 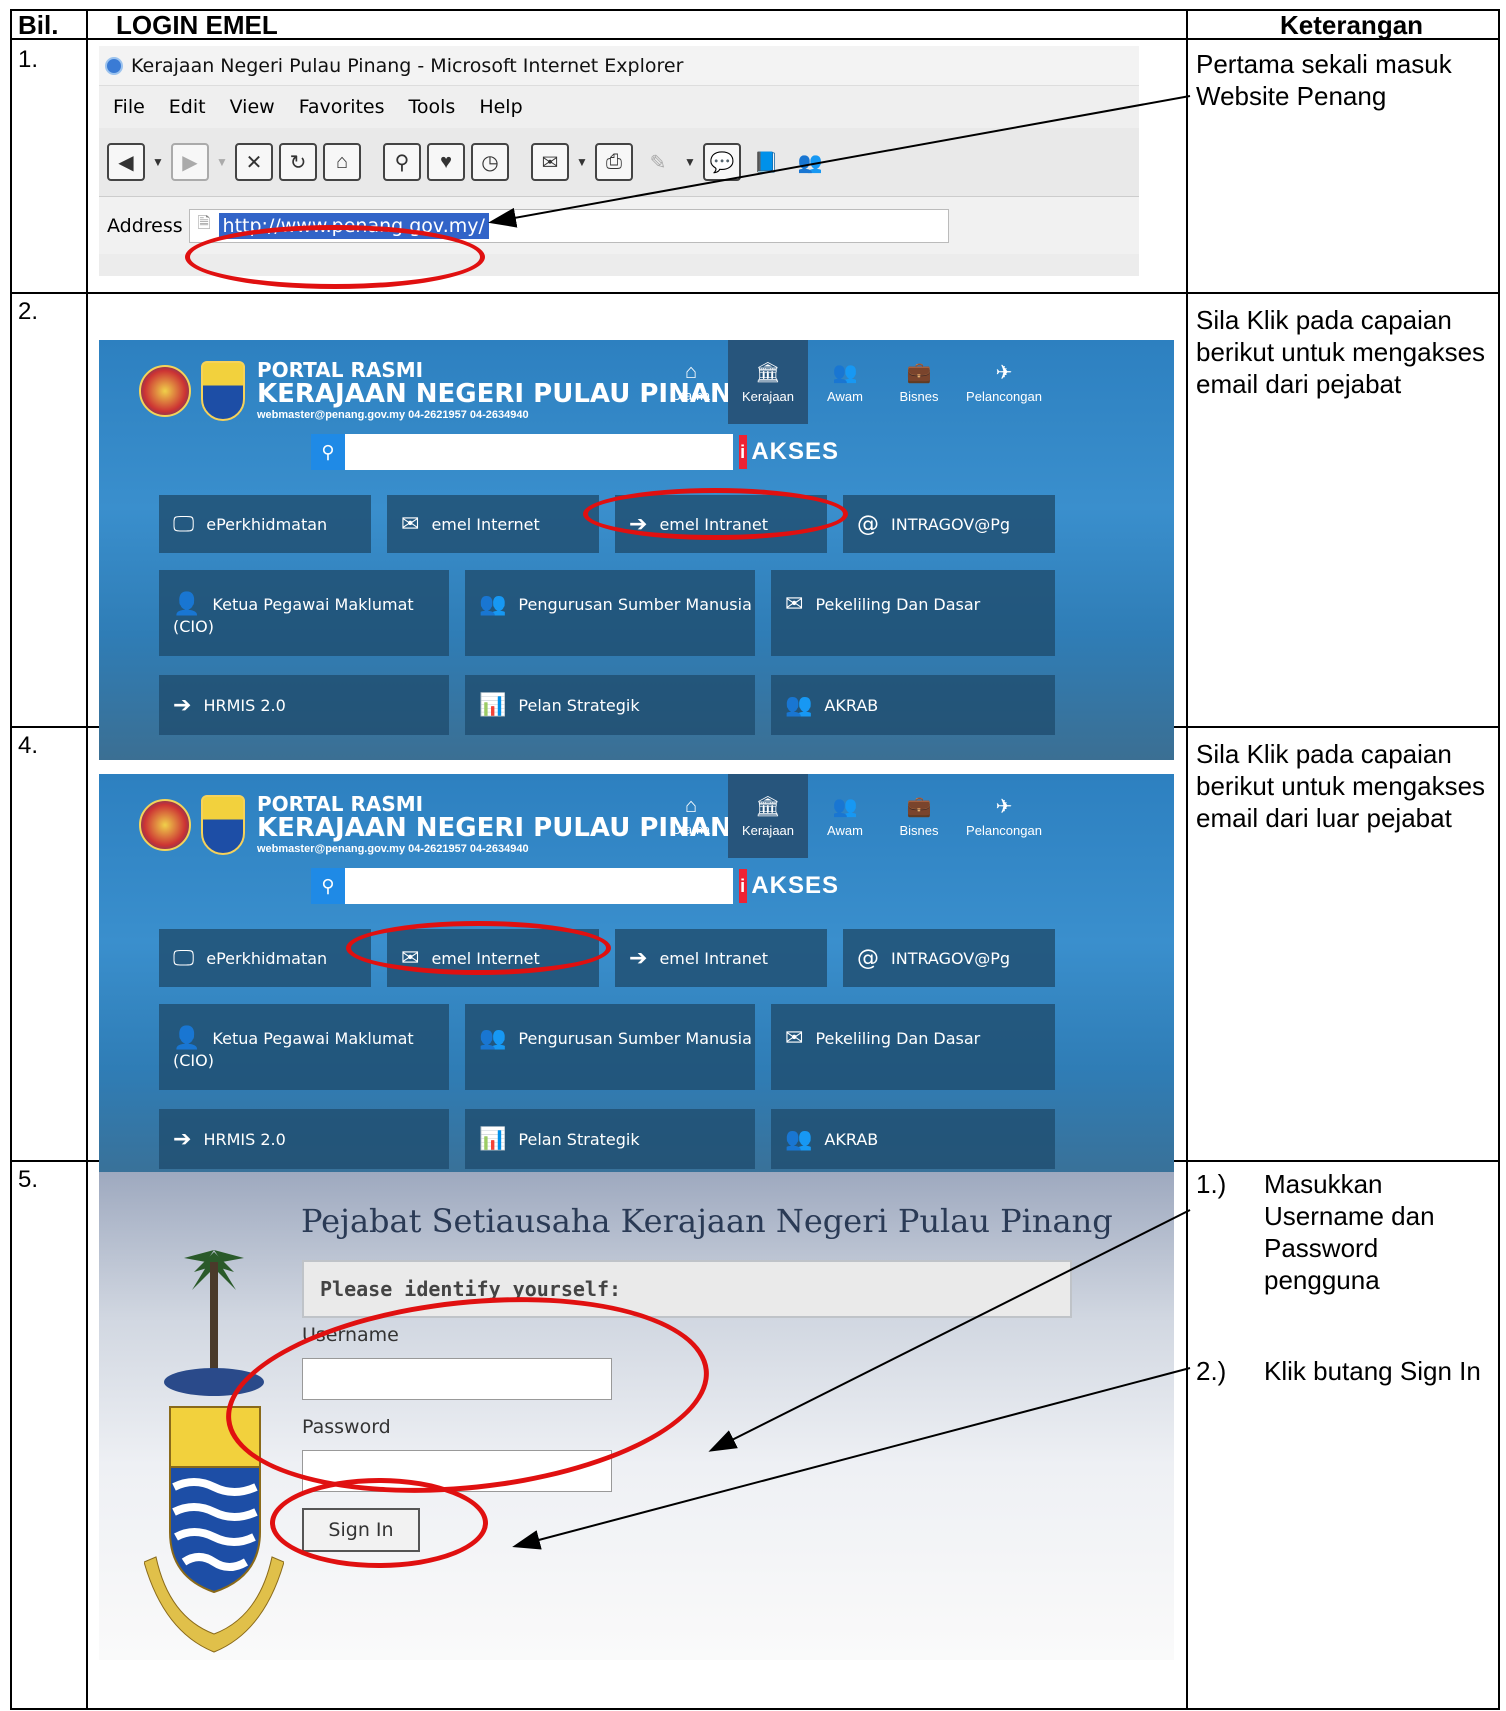 What do you see at coordinates (490, 162) in the screenshot?
I see `history-icon: ◷` at bounding box center [490, 162].